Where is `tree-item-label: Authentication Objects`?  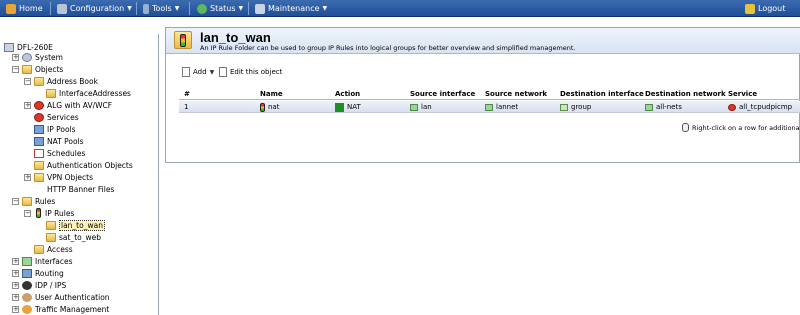
tree-item-label: Authentication Objects is located at coordinates (90, 165).